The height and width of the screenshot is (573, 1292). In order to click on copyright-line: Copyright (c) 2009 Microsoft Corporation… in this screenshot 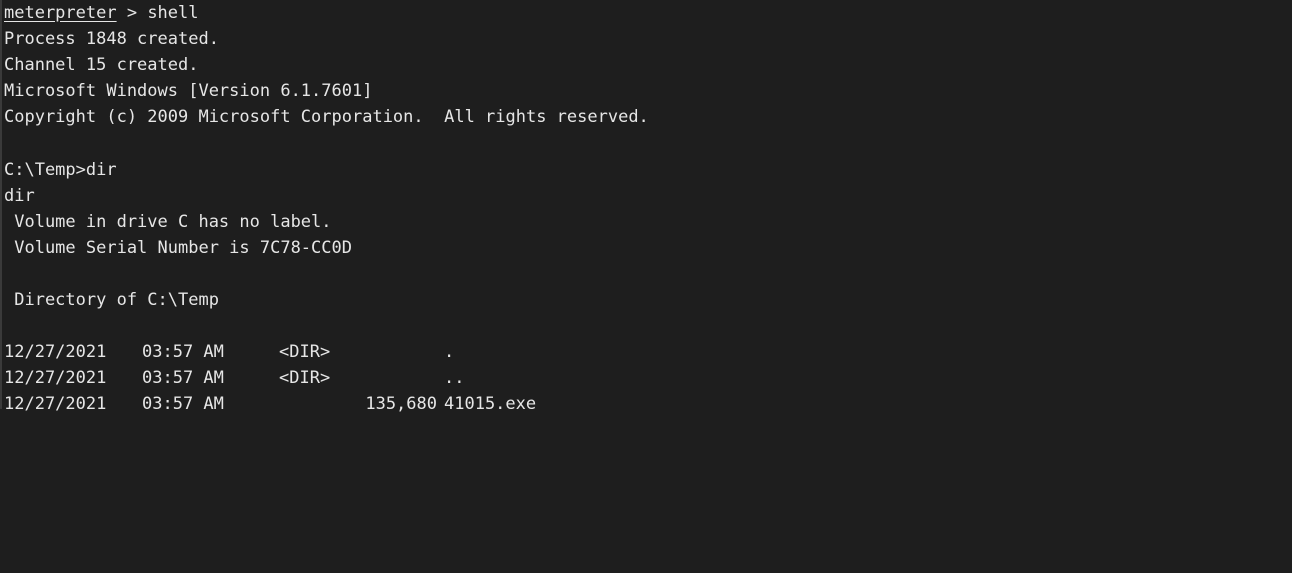, I will do `click(326, 117)`.